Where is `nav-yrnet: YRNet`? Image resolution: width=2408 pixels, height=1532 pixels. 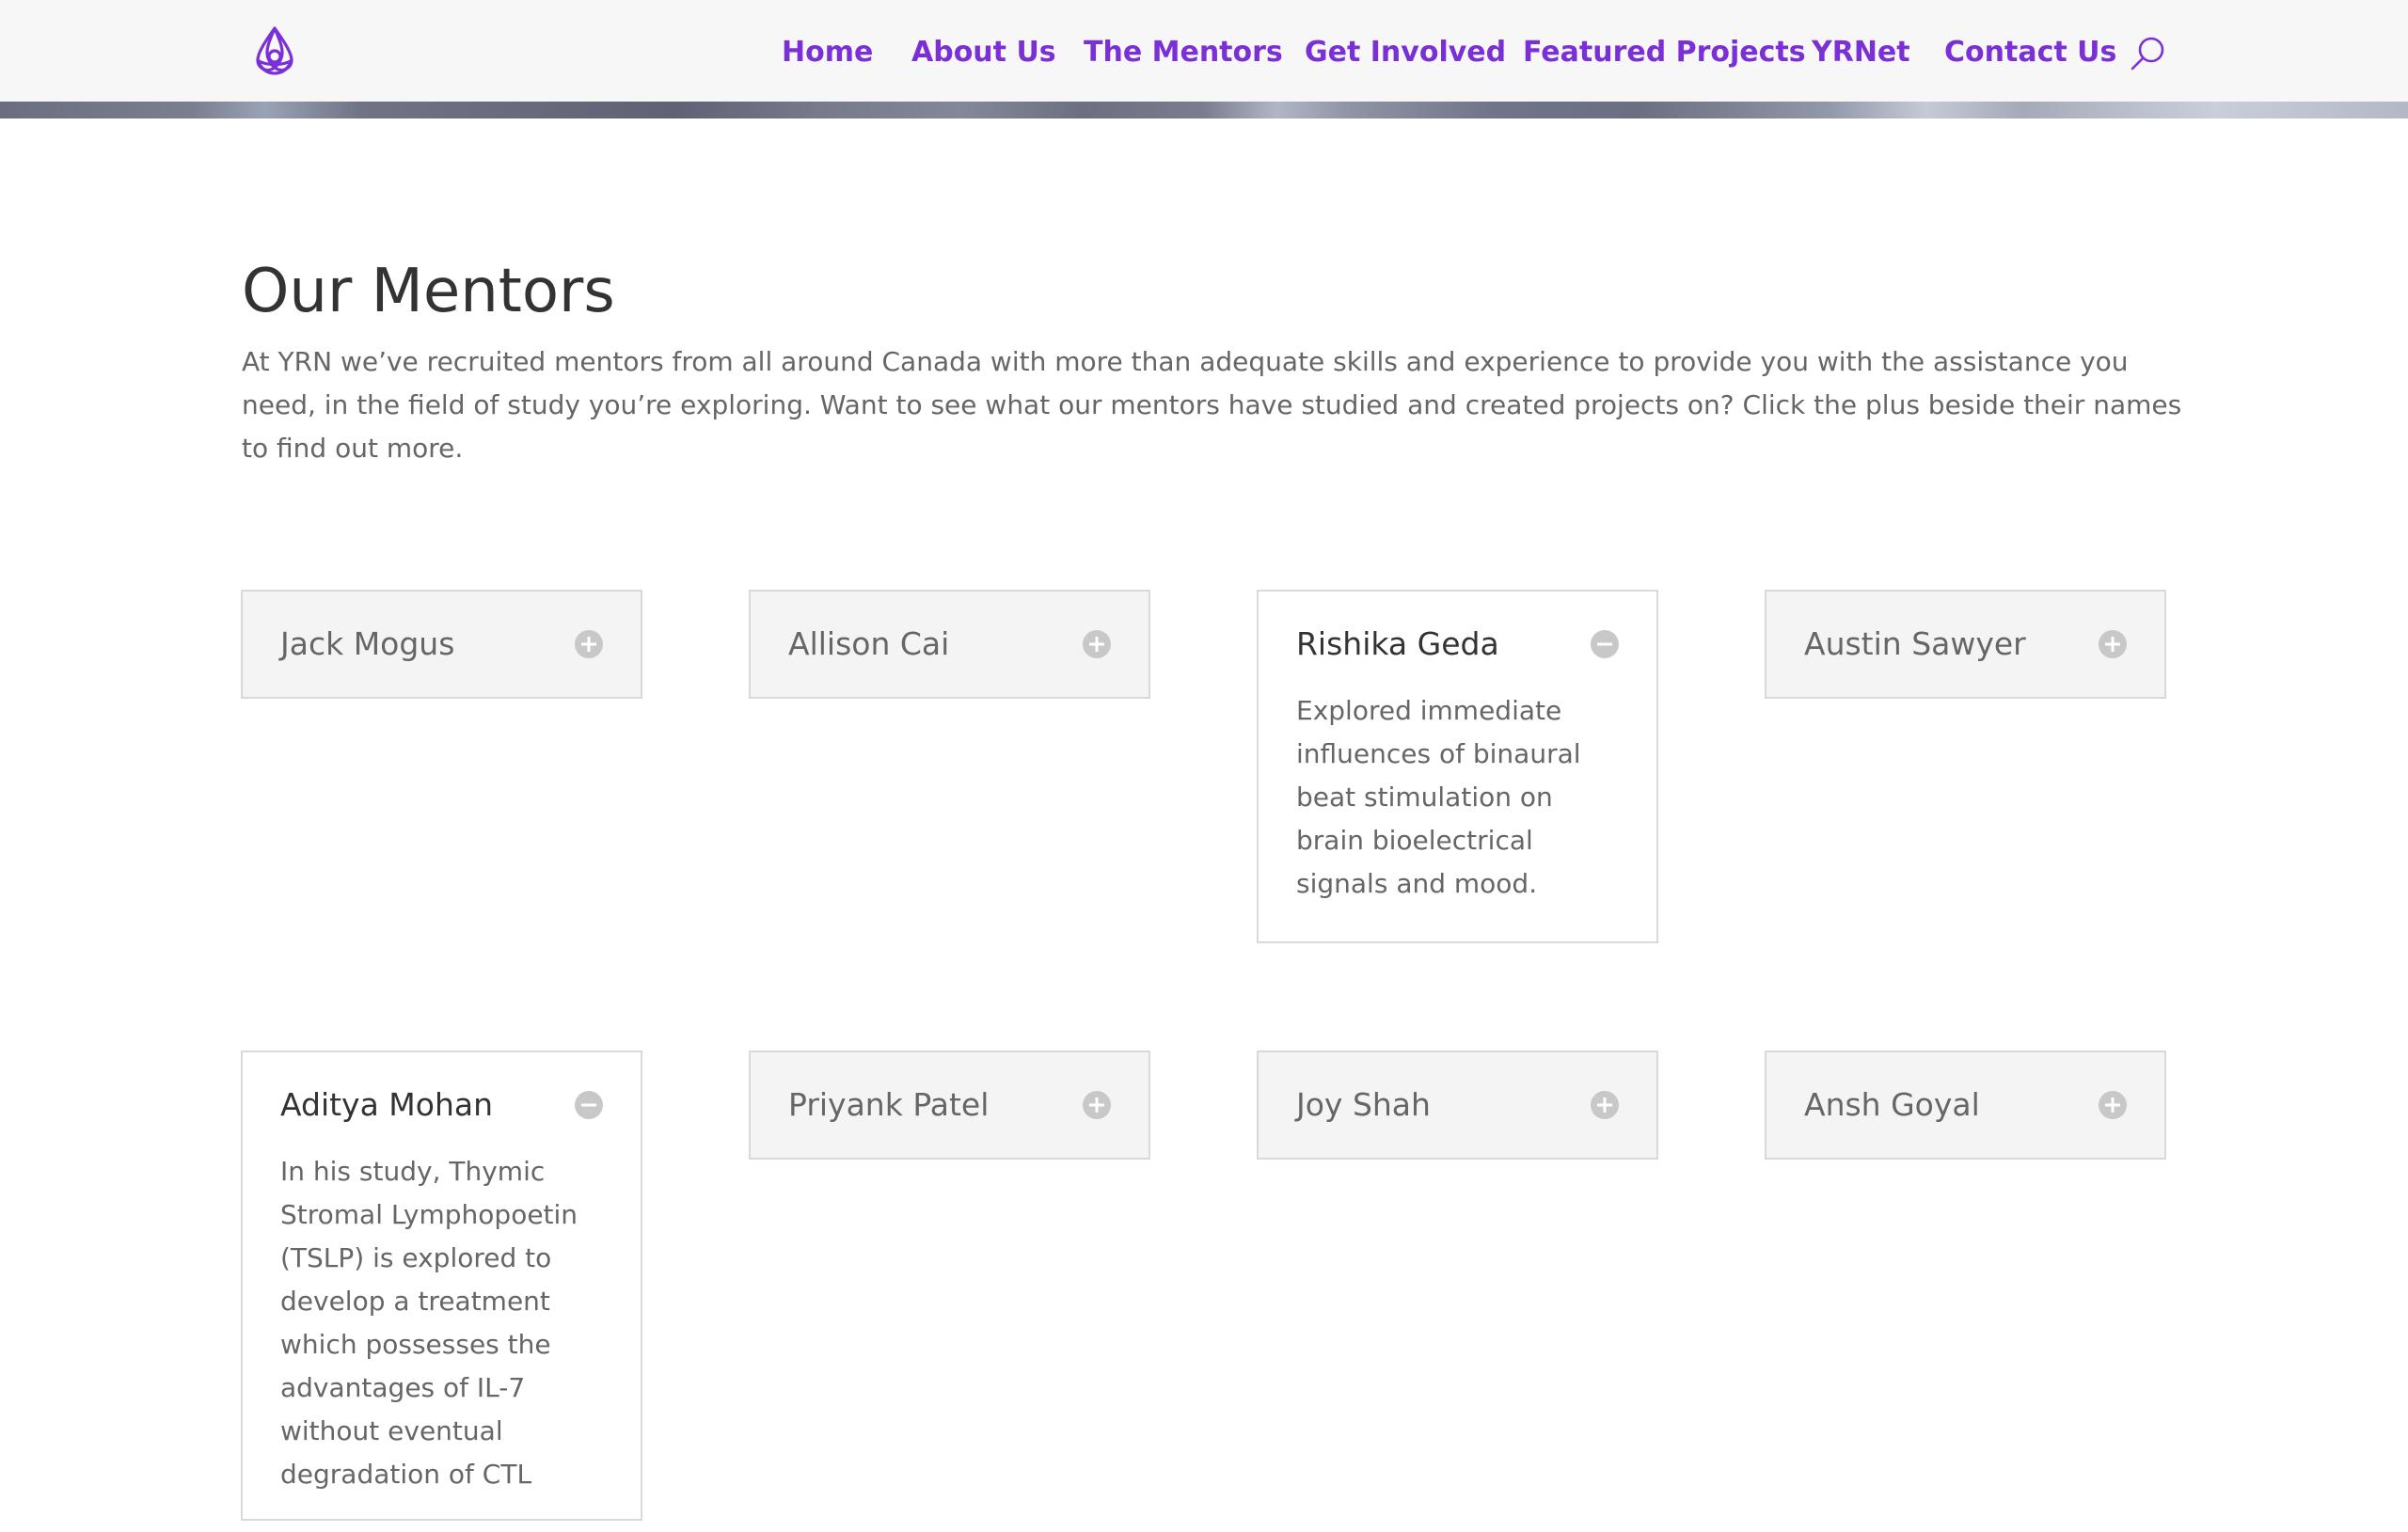
nav-yrnet: YRNet is located at coordinates (1861, 53).